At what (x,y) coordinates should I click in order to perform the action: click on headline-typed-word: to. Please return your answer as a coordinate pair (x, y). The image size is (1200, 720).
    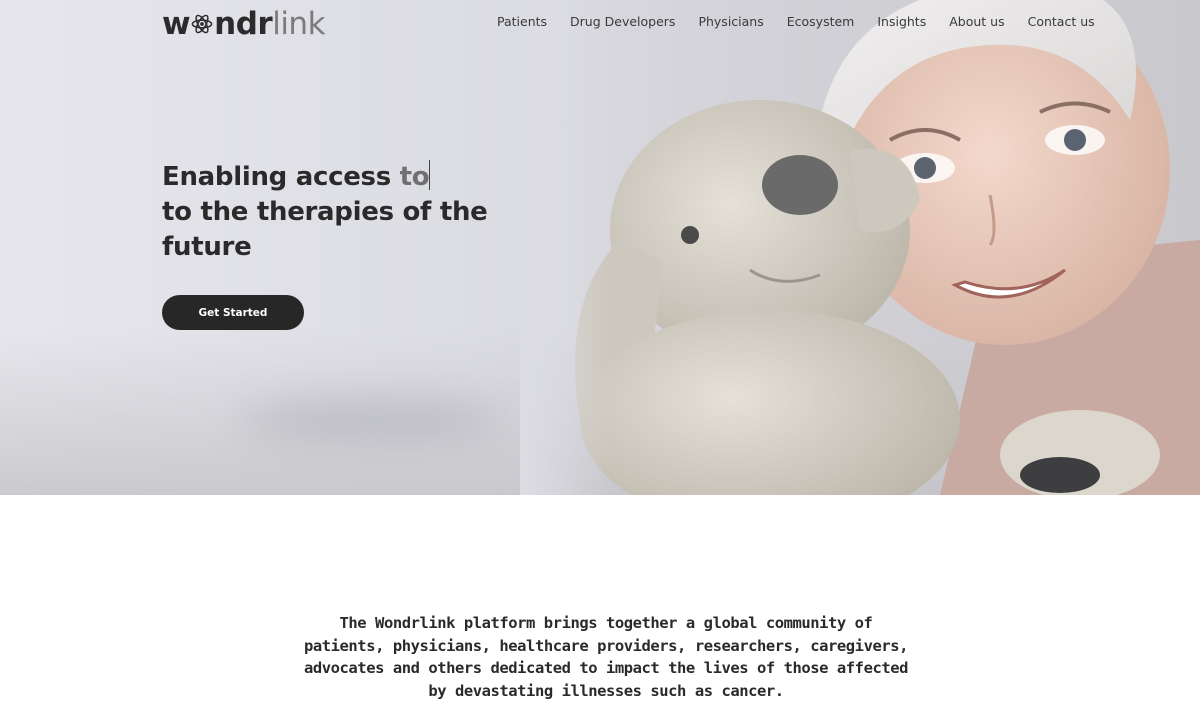
    Looking at the image, I should click on (414, 177).